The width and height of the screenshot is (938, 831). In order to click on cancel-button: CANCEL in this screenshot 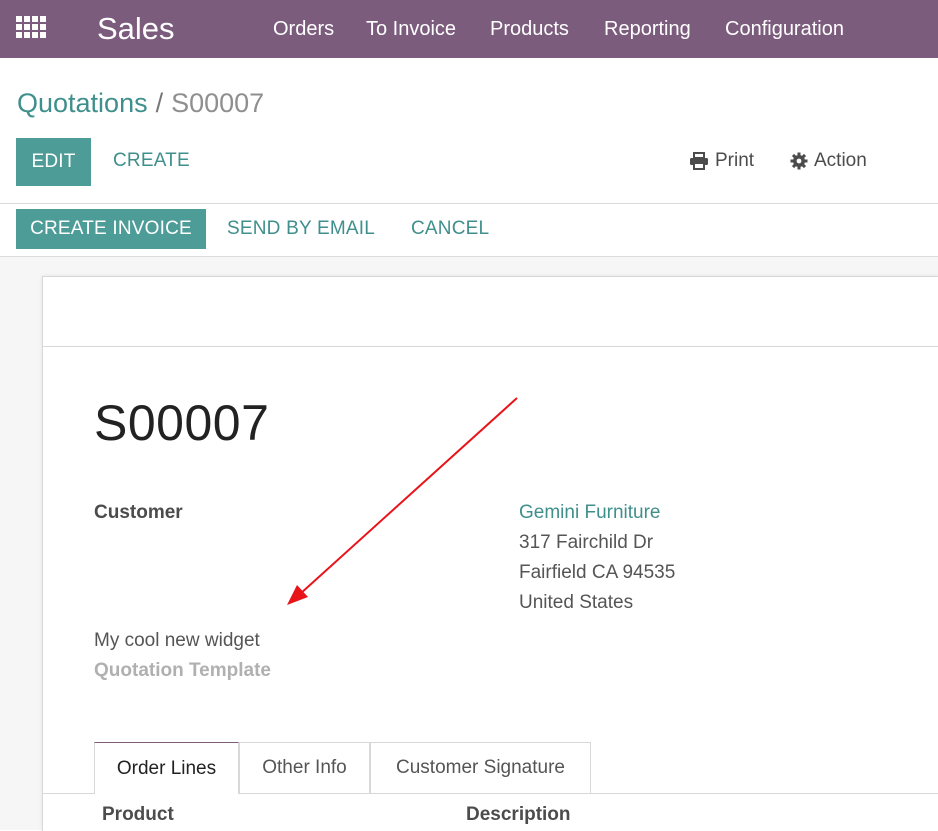, I will do `click(450, 229)`.